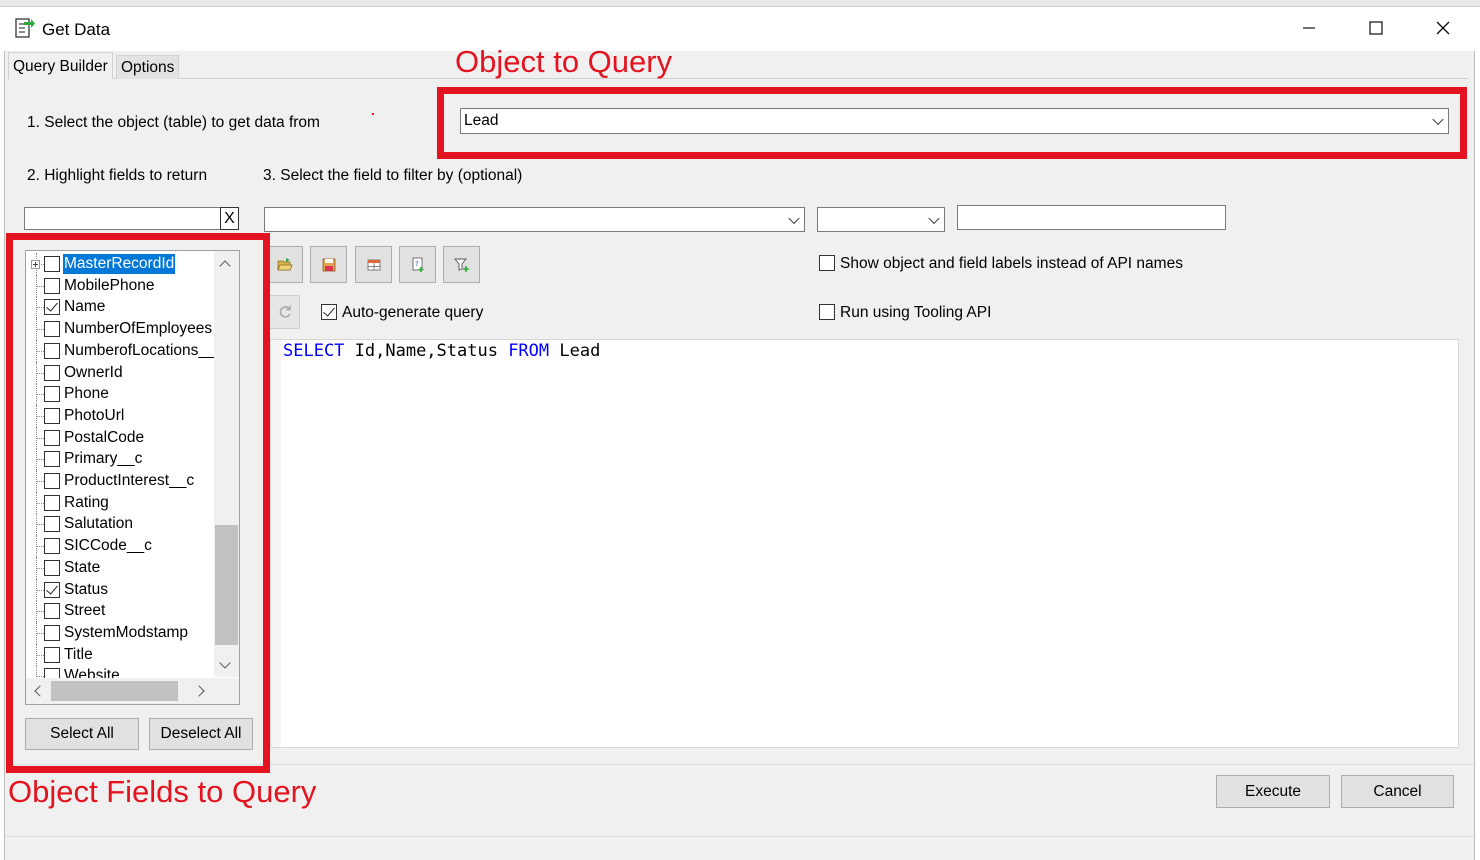  What do you see at coordinates (740, 3) in the screenshot?
I see `background-strip` at bounding box center [740, 3].